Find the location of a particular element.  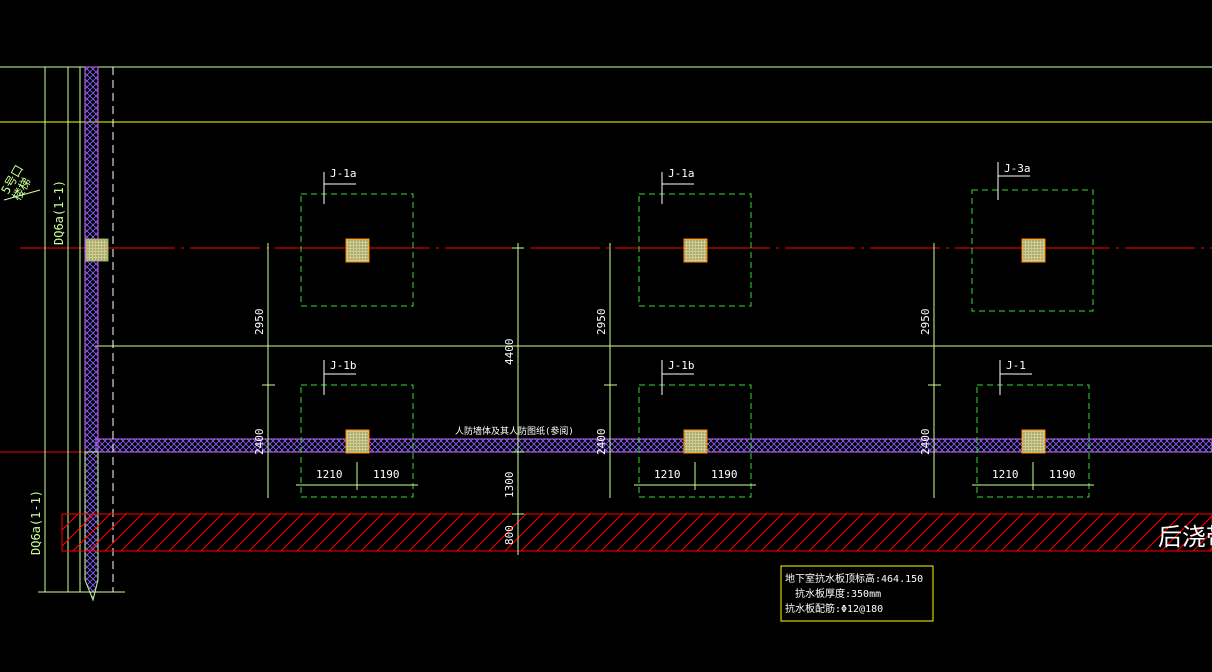

dim-chain-center: 4400 1300 800 is located at coordinates (513, 399).